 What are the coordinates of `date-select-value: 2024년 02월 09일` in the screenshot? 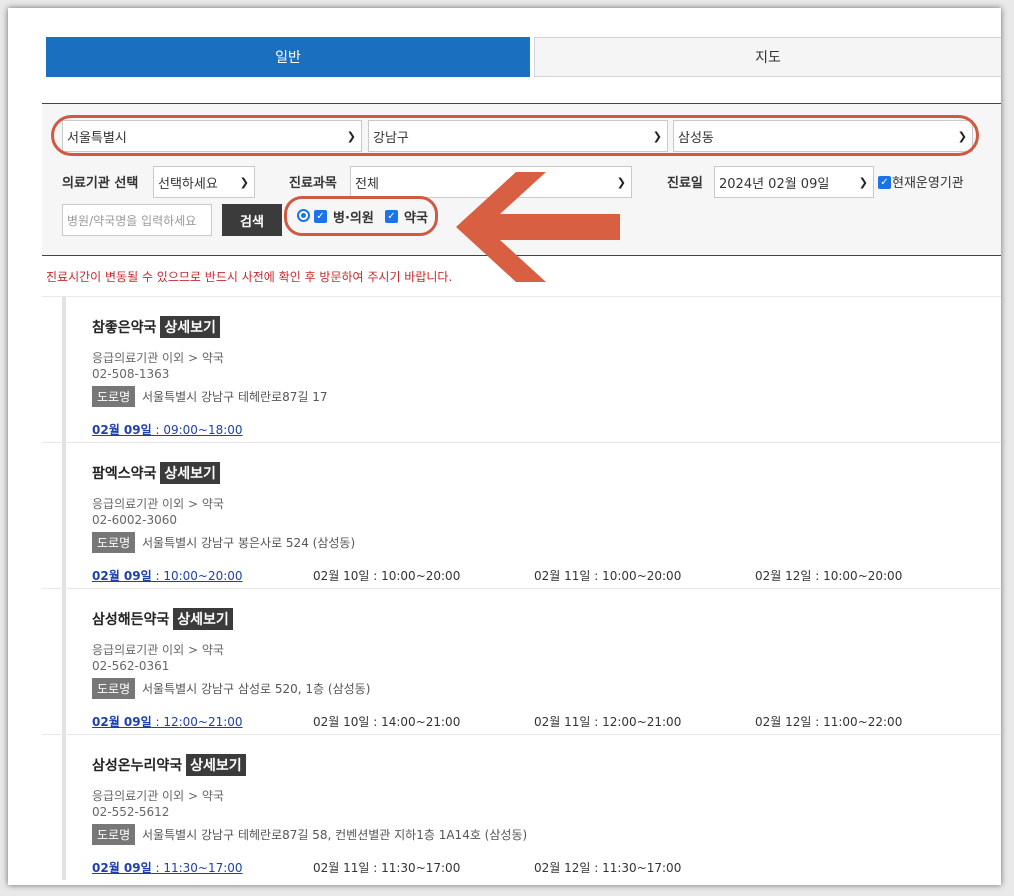 It's located at (774, 184).